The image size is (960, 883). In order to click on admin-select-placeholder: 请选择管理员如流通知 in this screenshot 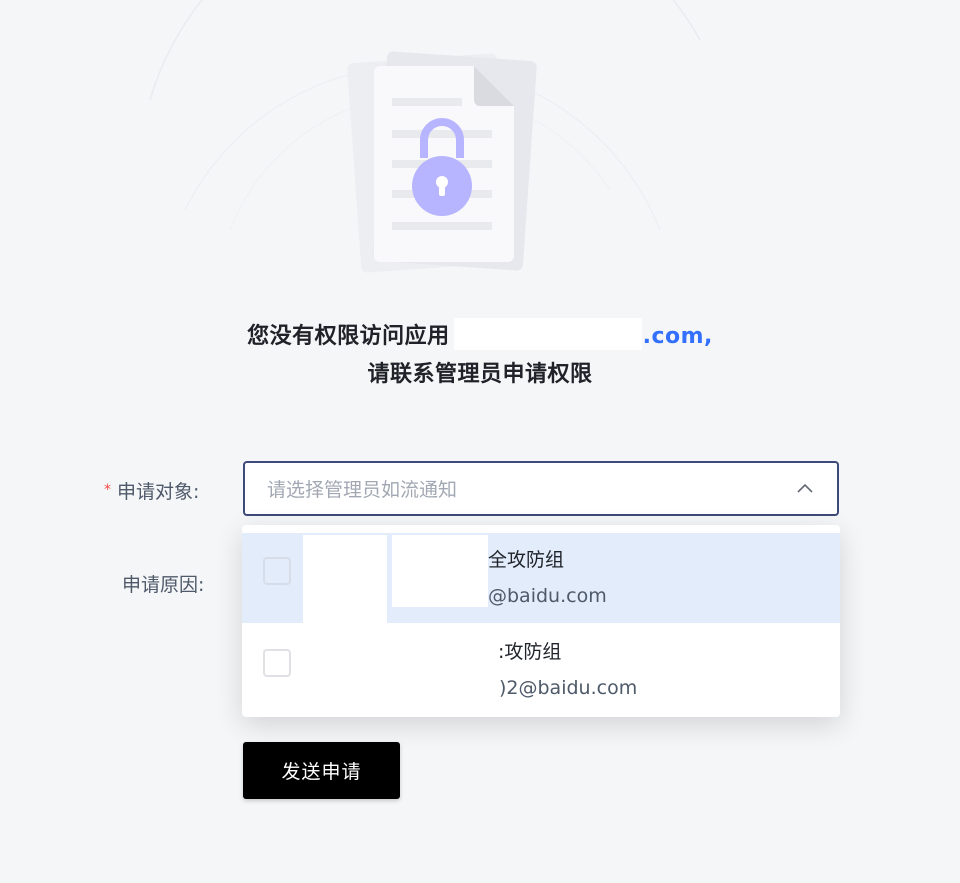, I will do `click(362, 490)`.